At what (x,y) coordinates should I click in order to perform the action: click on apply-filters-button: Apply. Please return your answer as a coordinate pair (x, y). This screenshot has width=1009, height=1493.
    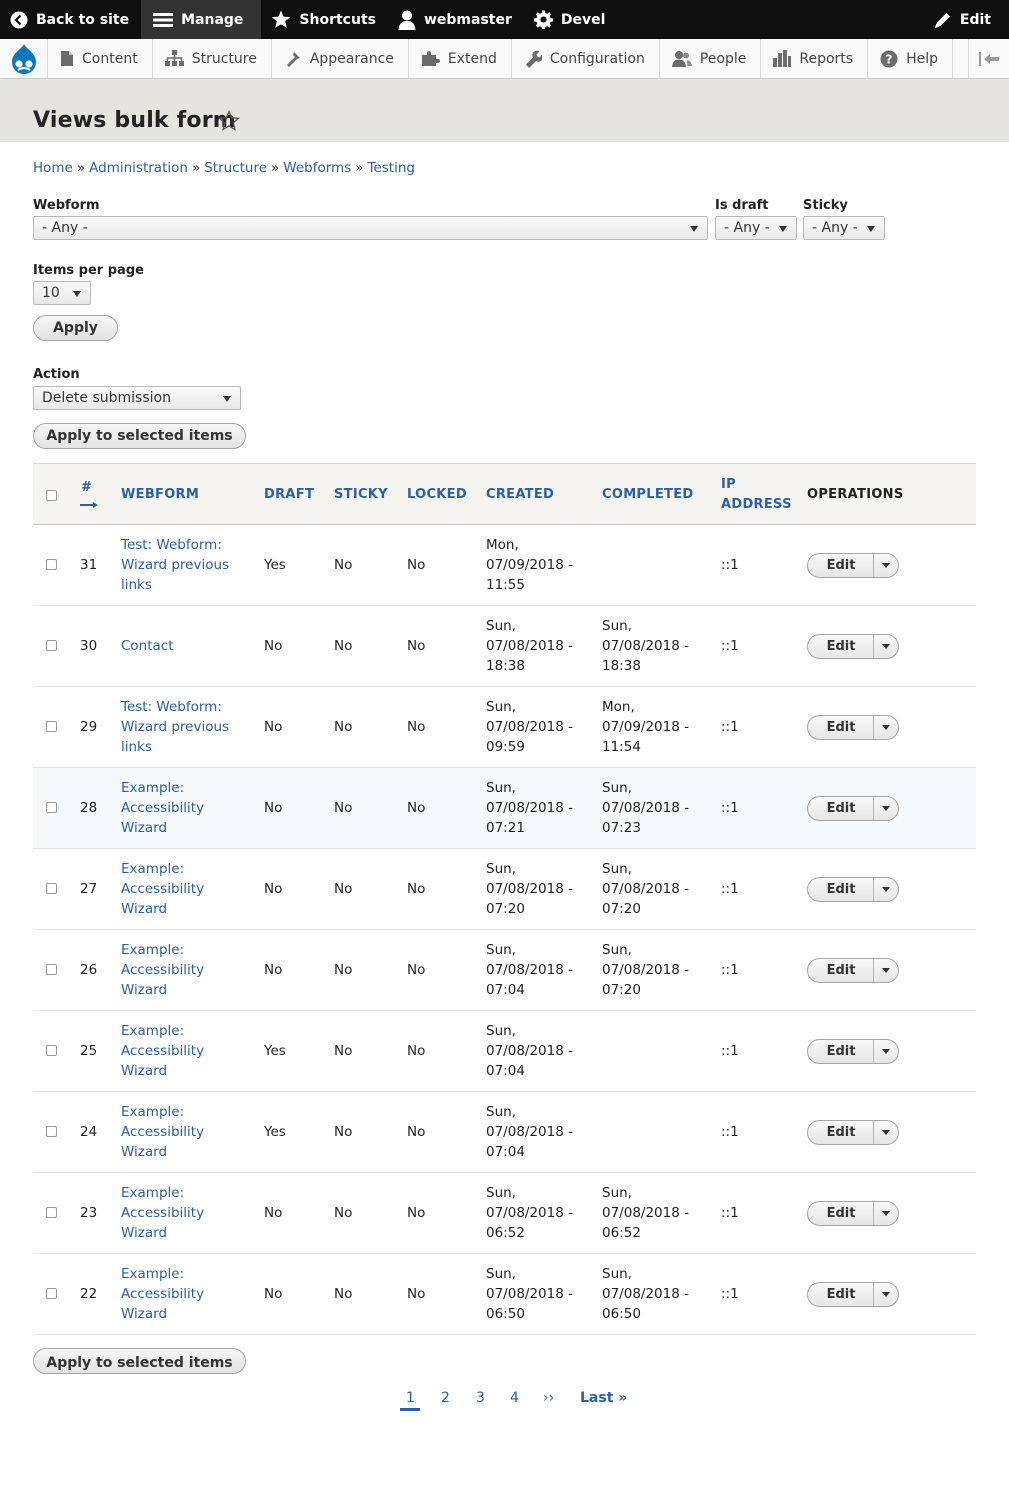
    Looking at the image, I should click on (75, 328).